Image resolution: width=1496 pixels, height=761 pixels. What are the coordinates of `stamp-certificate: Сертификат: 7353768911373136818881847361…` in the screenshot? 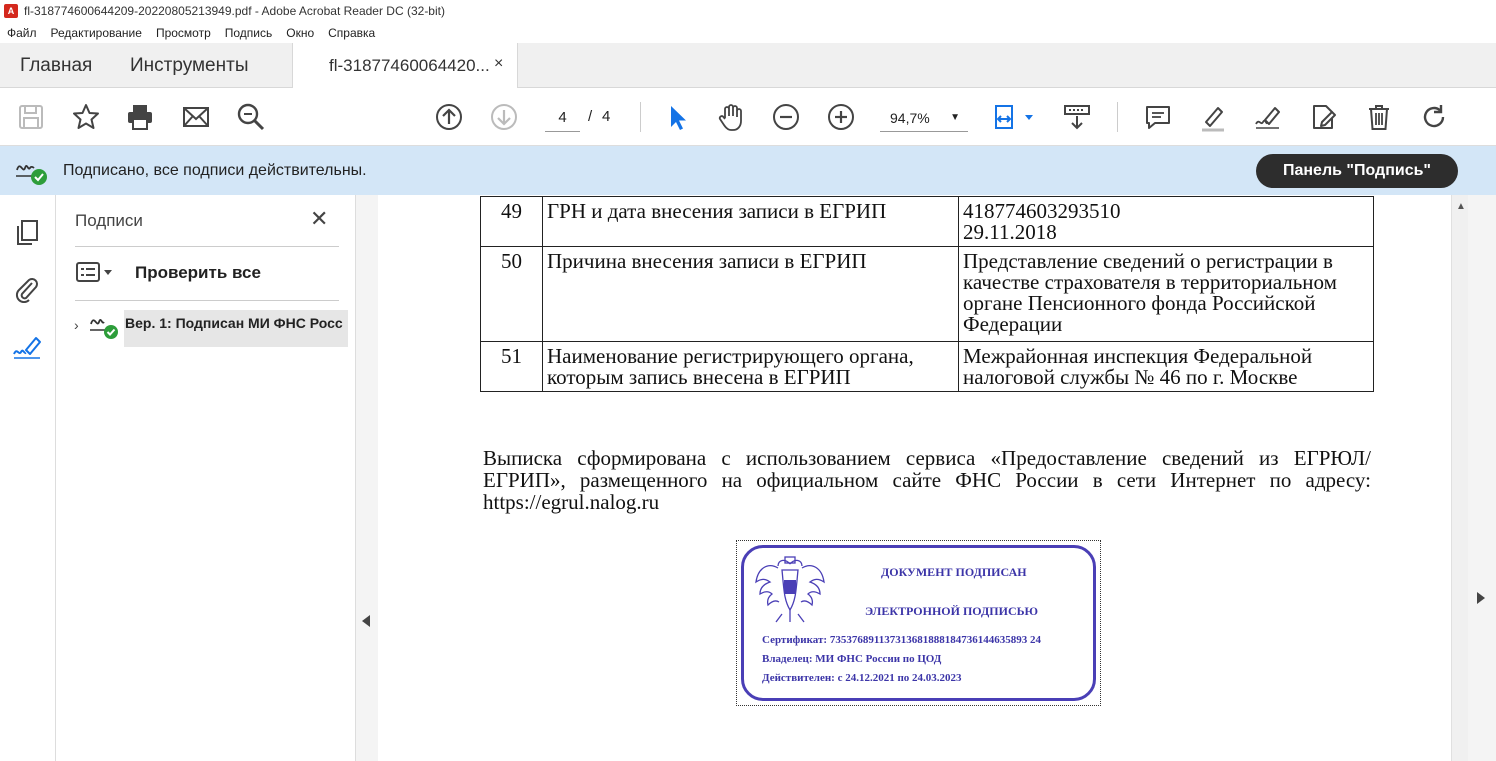 It's located at (901, 640).